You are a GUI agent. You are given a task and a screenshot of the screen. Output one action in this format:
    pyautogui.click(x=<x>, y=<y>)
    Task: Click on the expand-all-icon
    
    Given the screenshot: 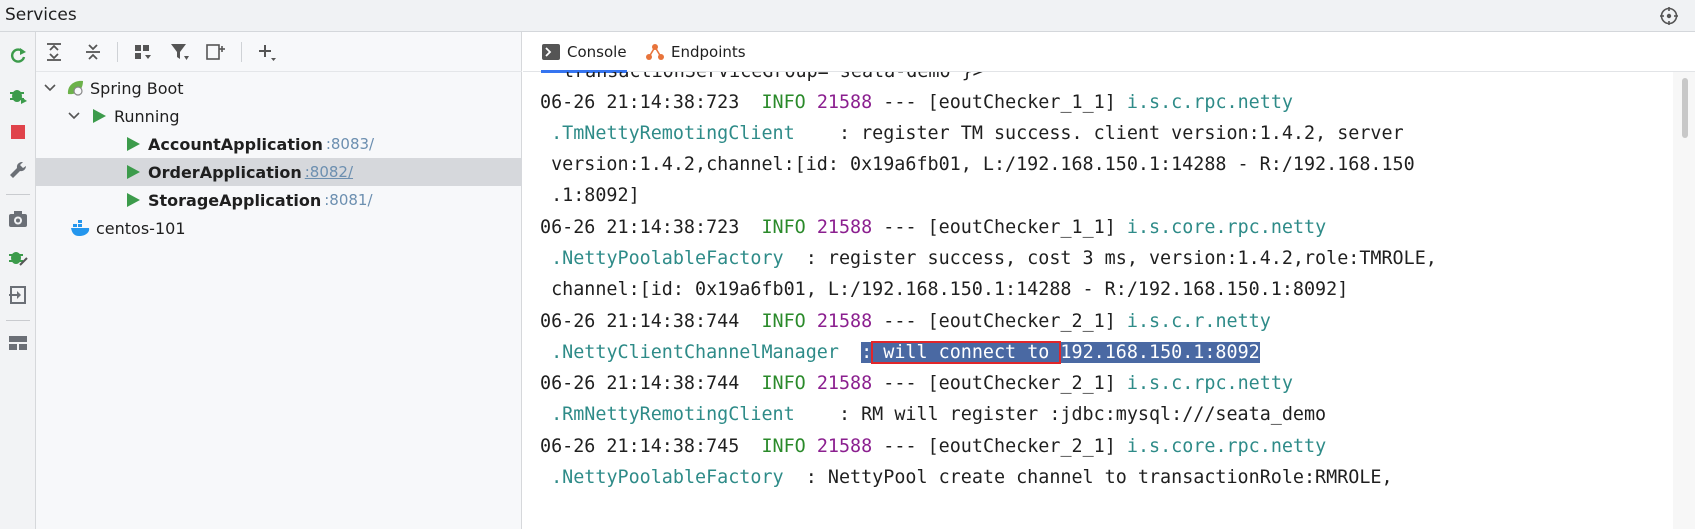 What is the action you would take?
    pyautogui.click(x=54, y=52)
    